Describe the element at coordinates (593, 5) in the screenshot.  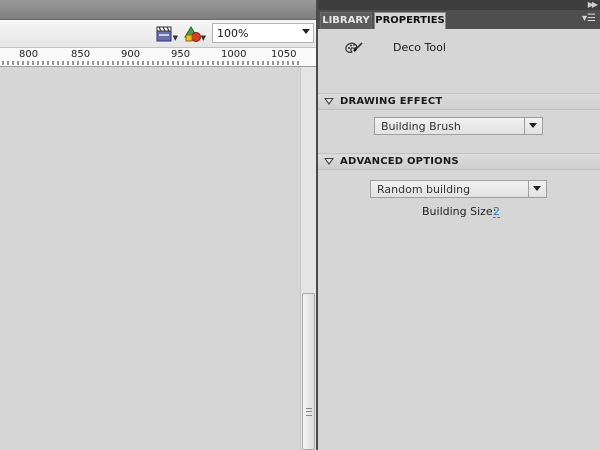
I see `collapse-panel-icon: ▶▶` at that location.